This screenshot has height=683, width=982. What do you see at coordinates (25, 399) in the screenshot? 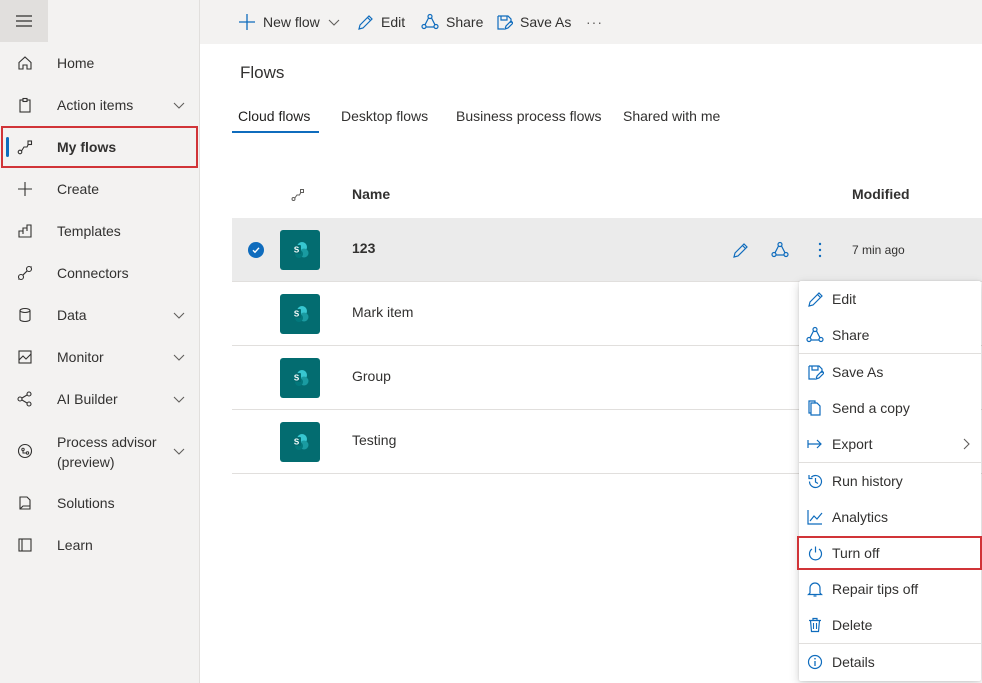
I see `ai-builder-icon` at bounding box center [25, 399].